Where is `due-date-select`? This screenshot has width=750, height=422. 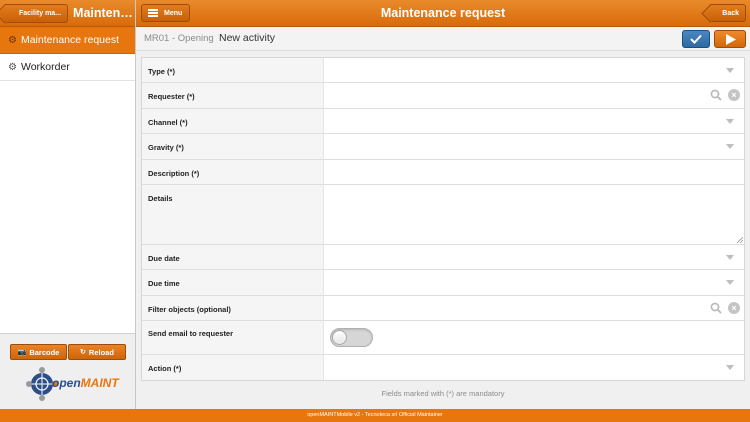 due-date-select is located at coordinates (533, 257).